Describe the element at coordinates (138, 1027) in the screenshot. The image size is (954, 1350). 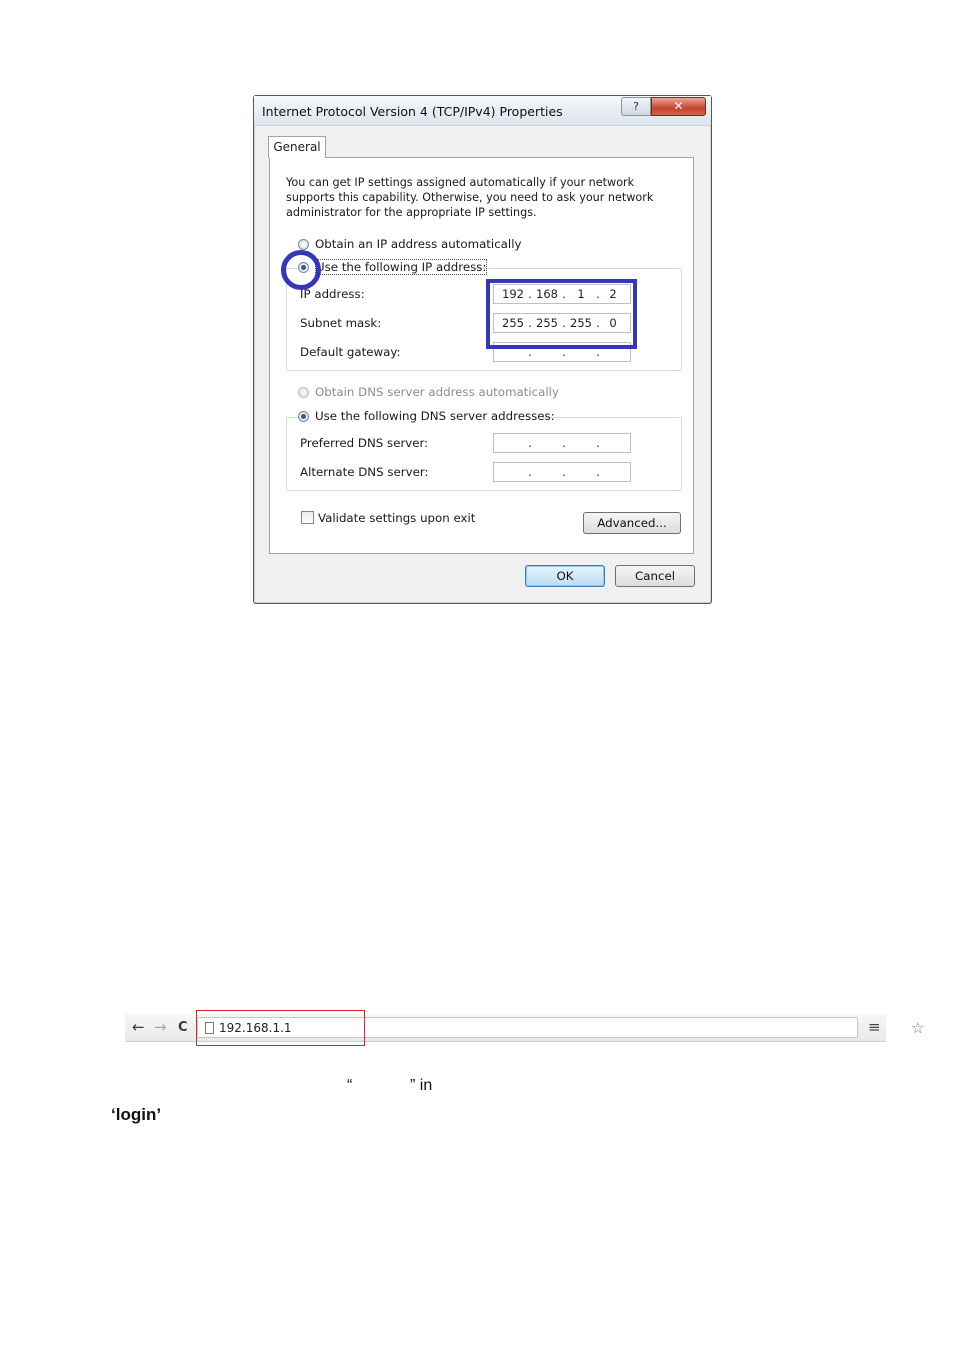
I see `back-arrow-icon: ←` at that location.